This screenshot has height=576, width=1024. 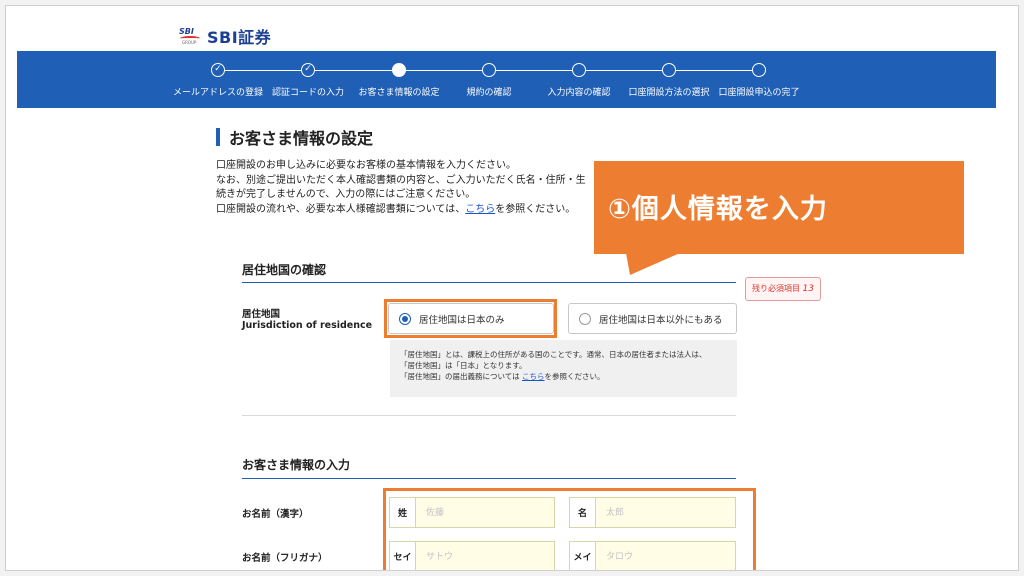 What do you see at coordinates (284, 270) in the screenshot?
I see `residence-section-title: 居住地国の確認` at bounding box center [284, 270].